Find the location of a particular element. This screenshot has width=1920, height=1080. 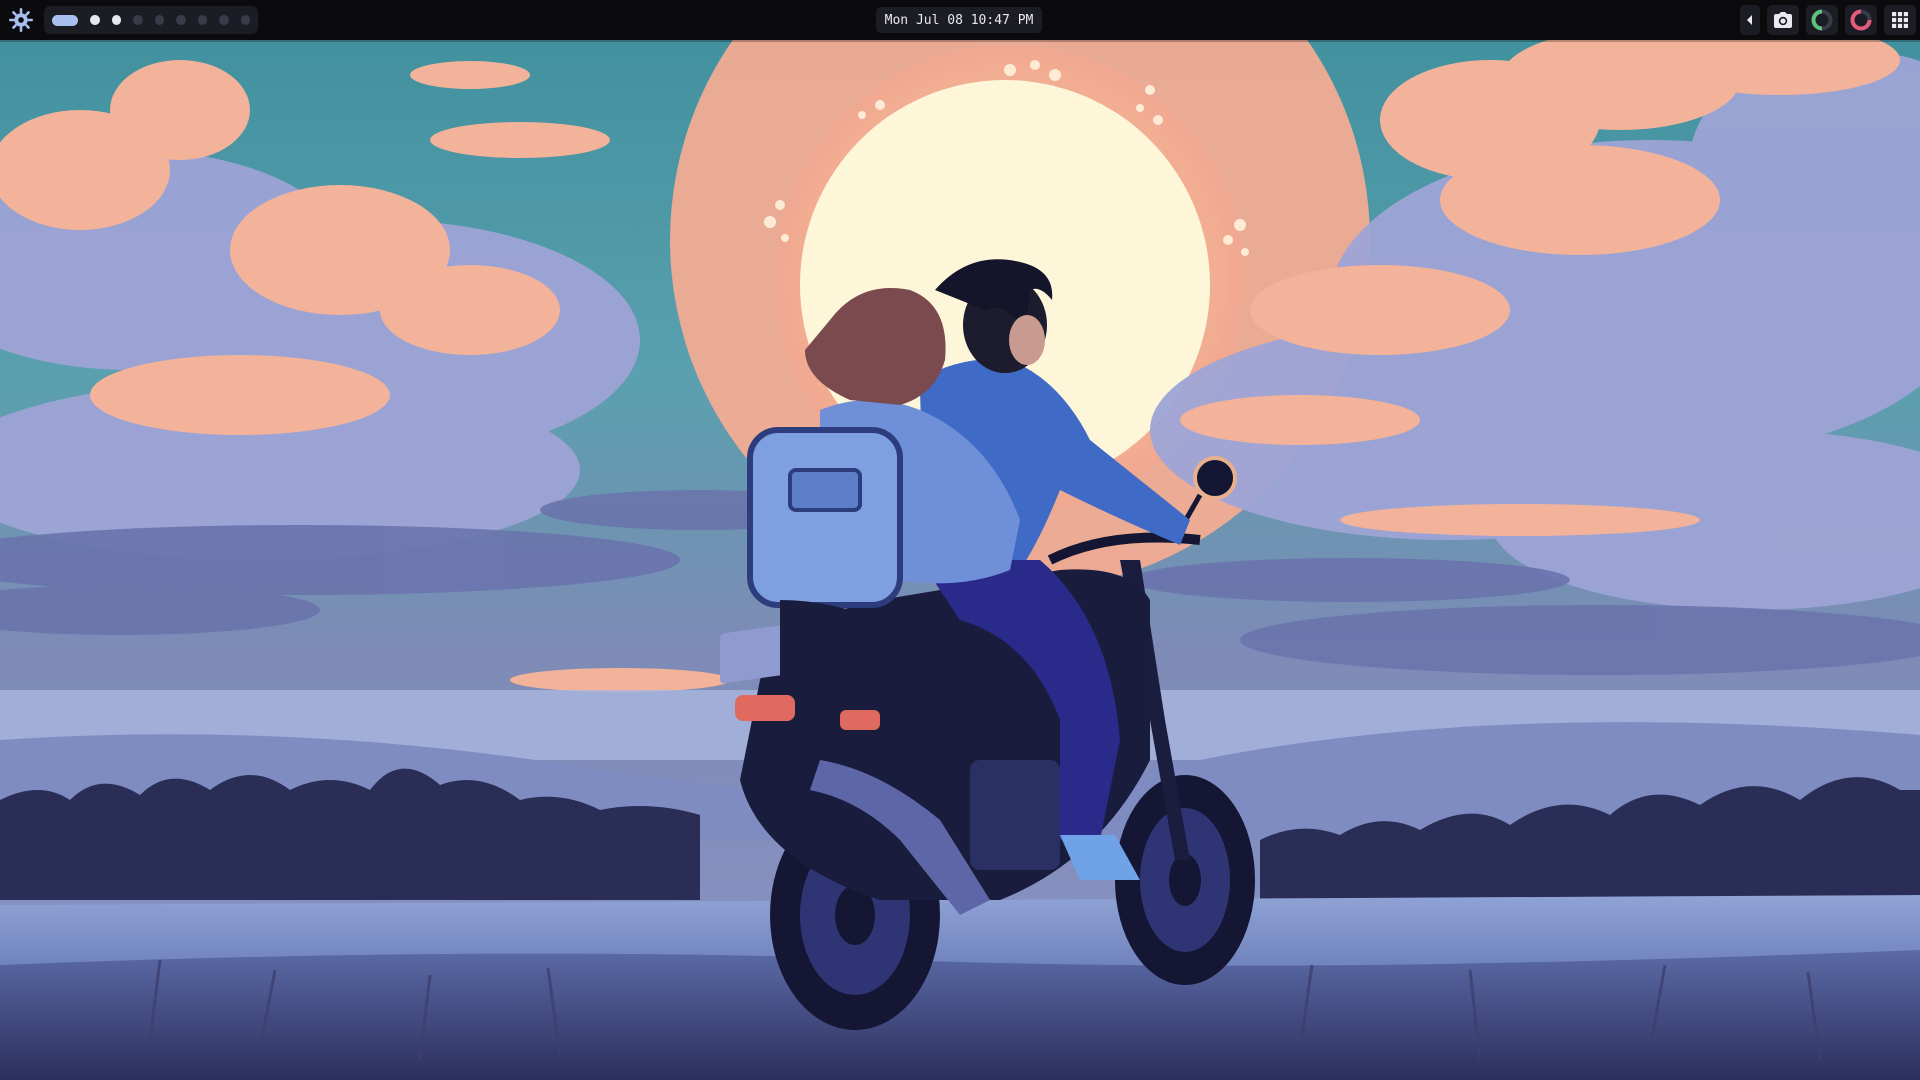

cpu-usage-indicator is located at coordinates (1822, 20).